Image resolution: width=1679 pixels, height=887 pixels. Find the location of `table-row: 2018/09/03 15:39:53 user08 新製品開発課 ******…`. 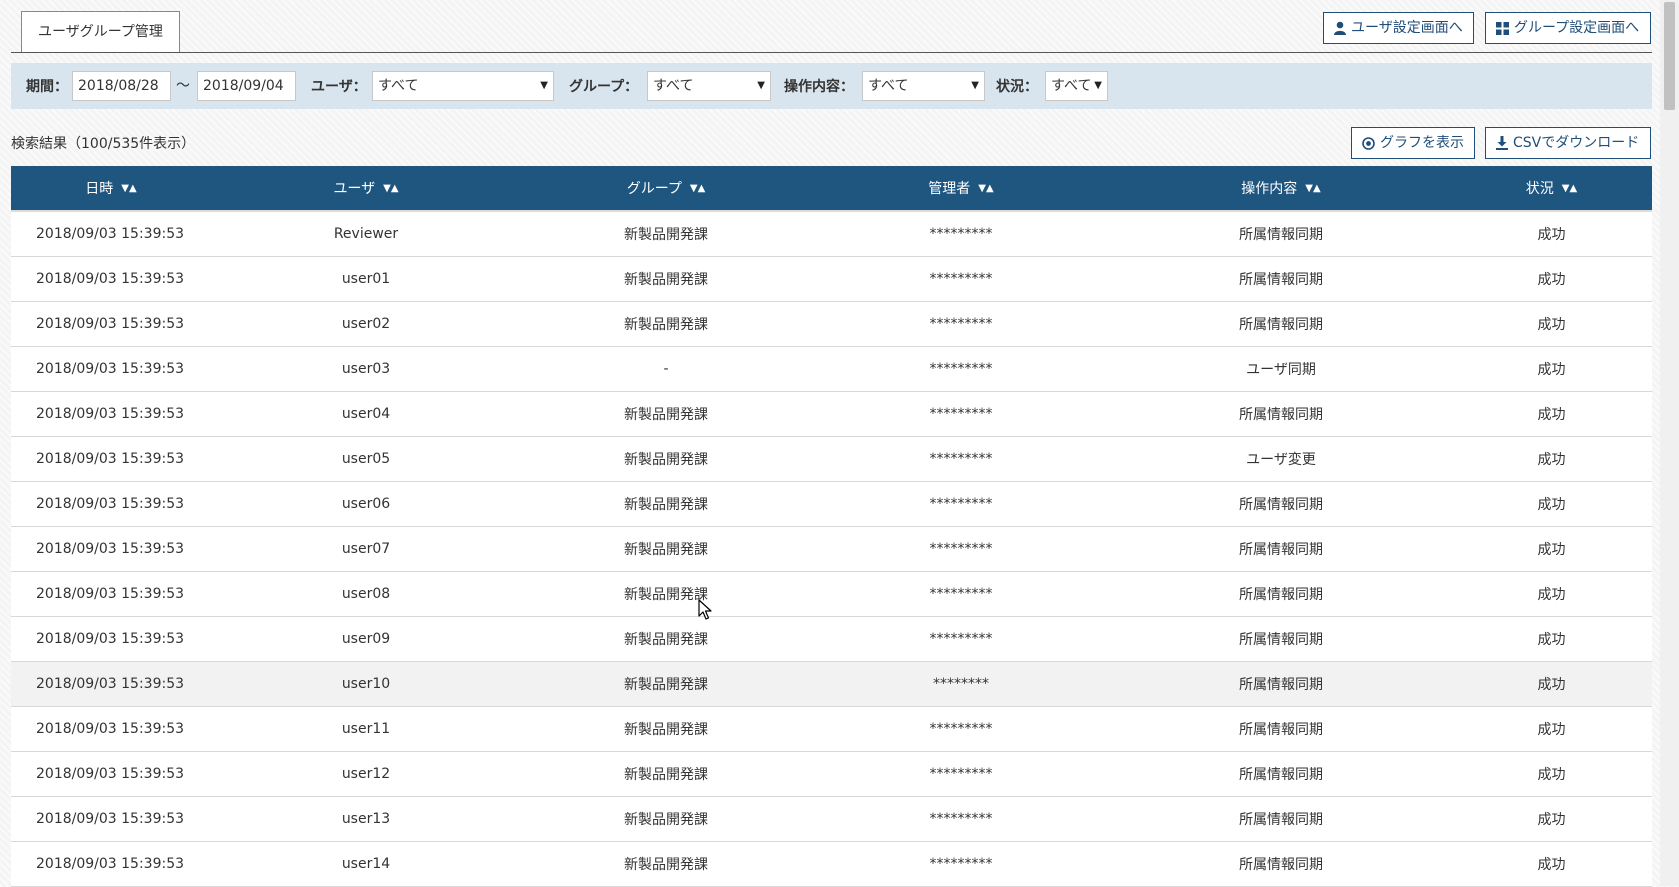

table-row: 2018/09/03 15:39:53 user08 新製品開発課 ******… is located at coordinates (831, 594).